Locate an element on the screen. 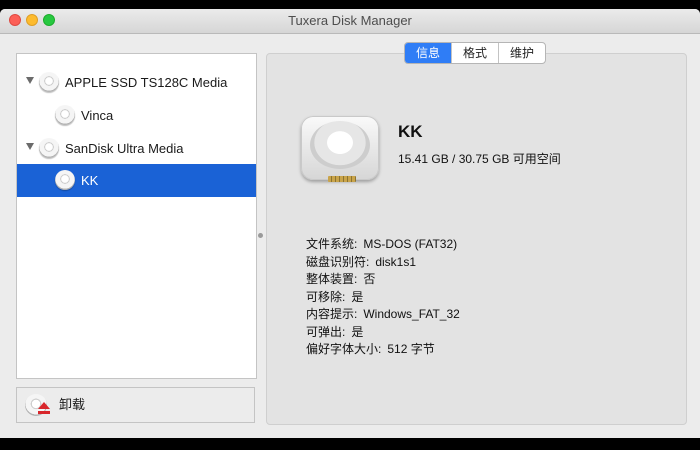  volume-space: 15.41 GB / 30.75 GB 可用空间 is located at coordinates (479, 159).